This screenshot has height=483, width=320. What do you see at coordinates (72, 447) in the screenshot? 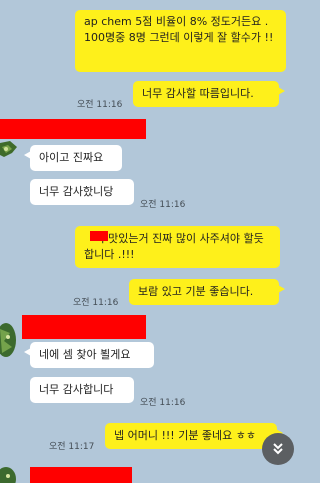
I see `message-time: 오전 11:17` at bounding box center [72, 447].